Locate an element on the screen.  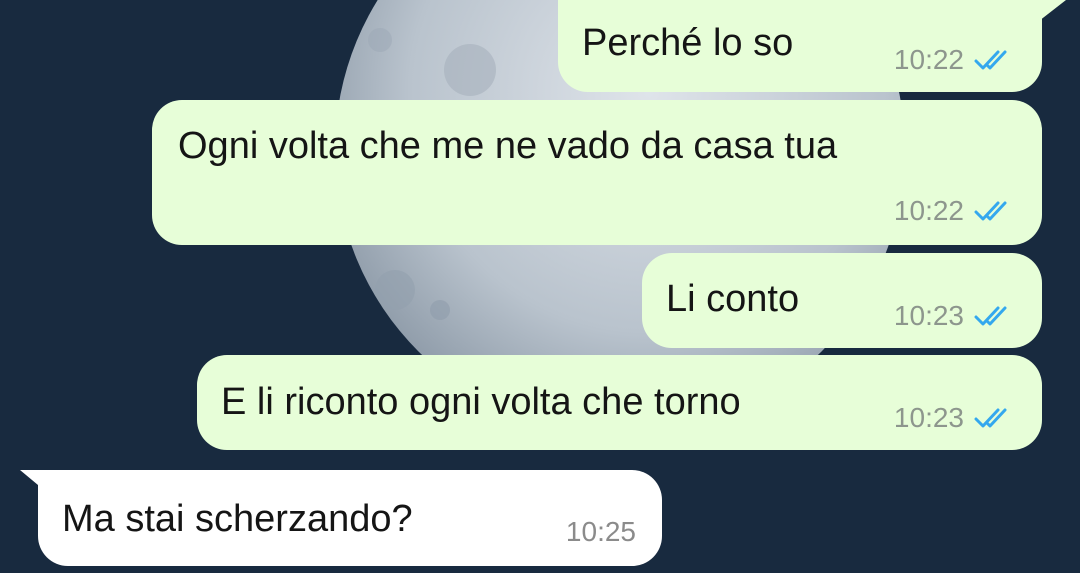
message-meta: 10:25 is located at coordinates (601, 532).